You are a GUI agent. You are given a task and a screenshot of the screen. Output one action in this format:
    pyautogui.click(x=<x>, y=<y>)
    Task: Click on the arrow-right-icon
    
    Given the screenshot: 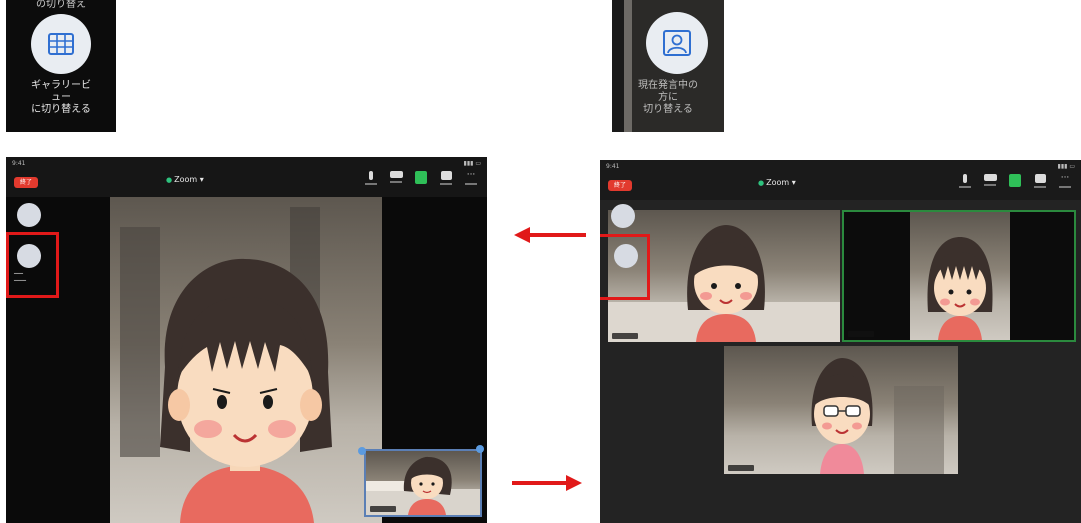 What is the action you would take?
    pyautogui.click(x=547, y=483)
    